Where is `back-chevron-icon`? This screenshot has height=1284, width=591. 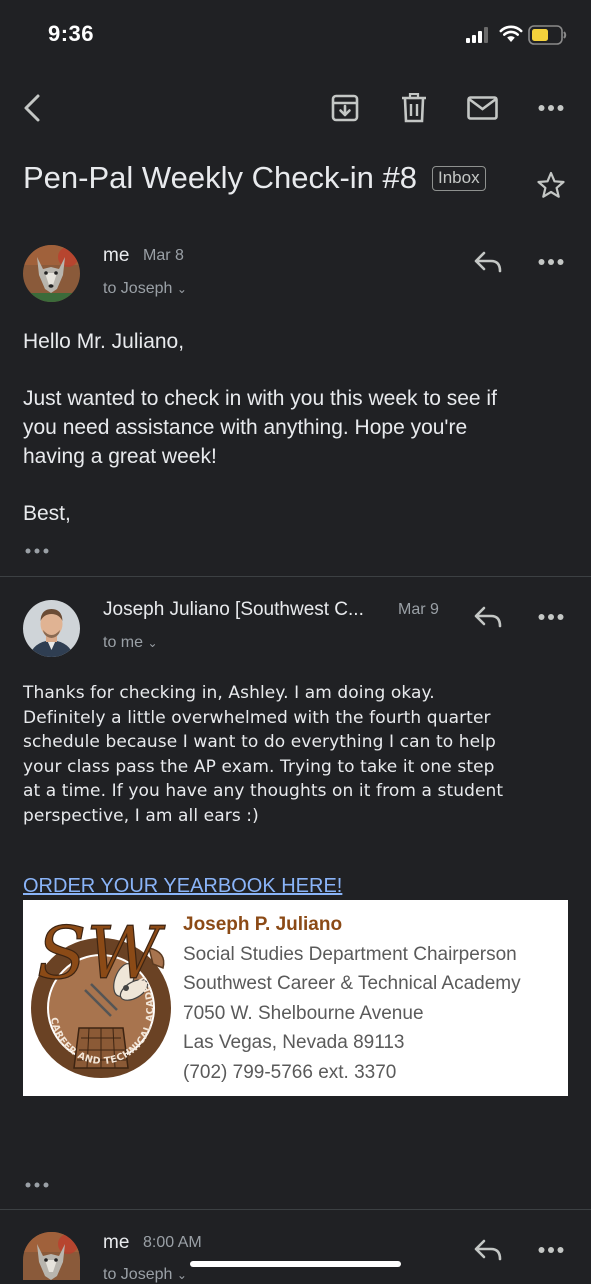
back-chevron-icon is located at coordinates (32, 108).